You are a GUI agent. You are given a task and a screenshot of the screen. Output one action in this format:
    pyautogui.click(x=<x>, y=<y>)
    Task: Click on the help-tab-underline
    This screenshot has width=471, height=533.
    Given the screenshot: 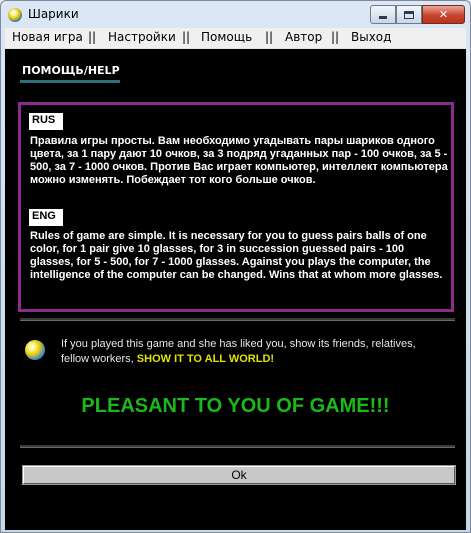 What is the action you would take?
    pyautogui.click(x=70, y=81)
    